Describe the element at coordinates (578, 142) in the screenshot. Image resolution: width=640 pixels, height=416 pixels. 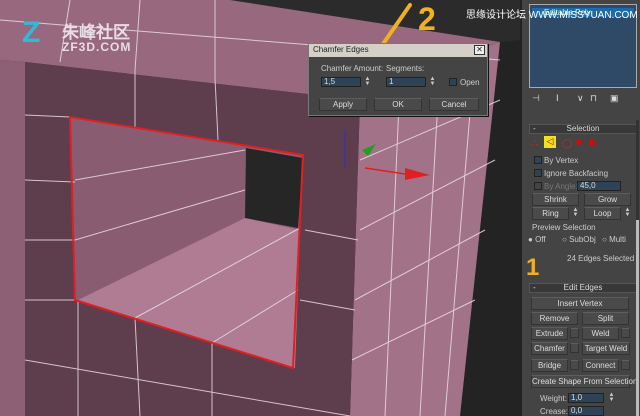
I see `polygon-mode-icon: ■` at that location.